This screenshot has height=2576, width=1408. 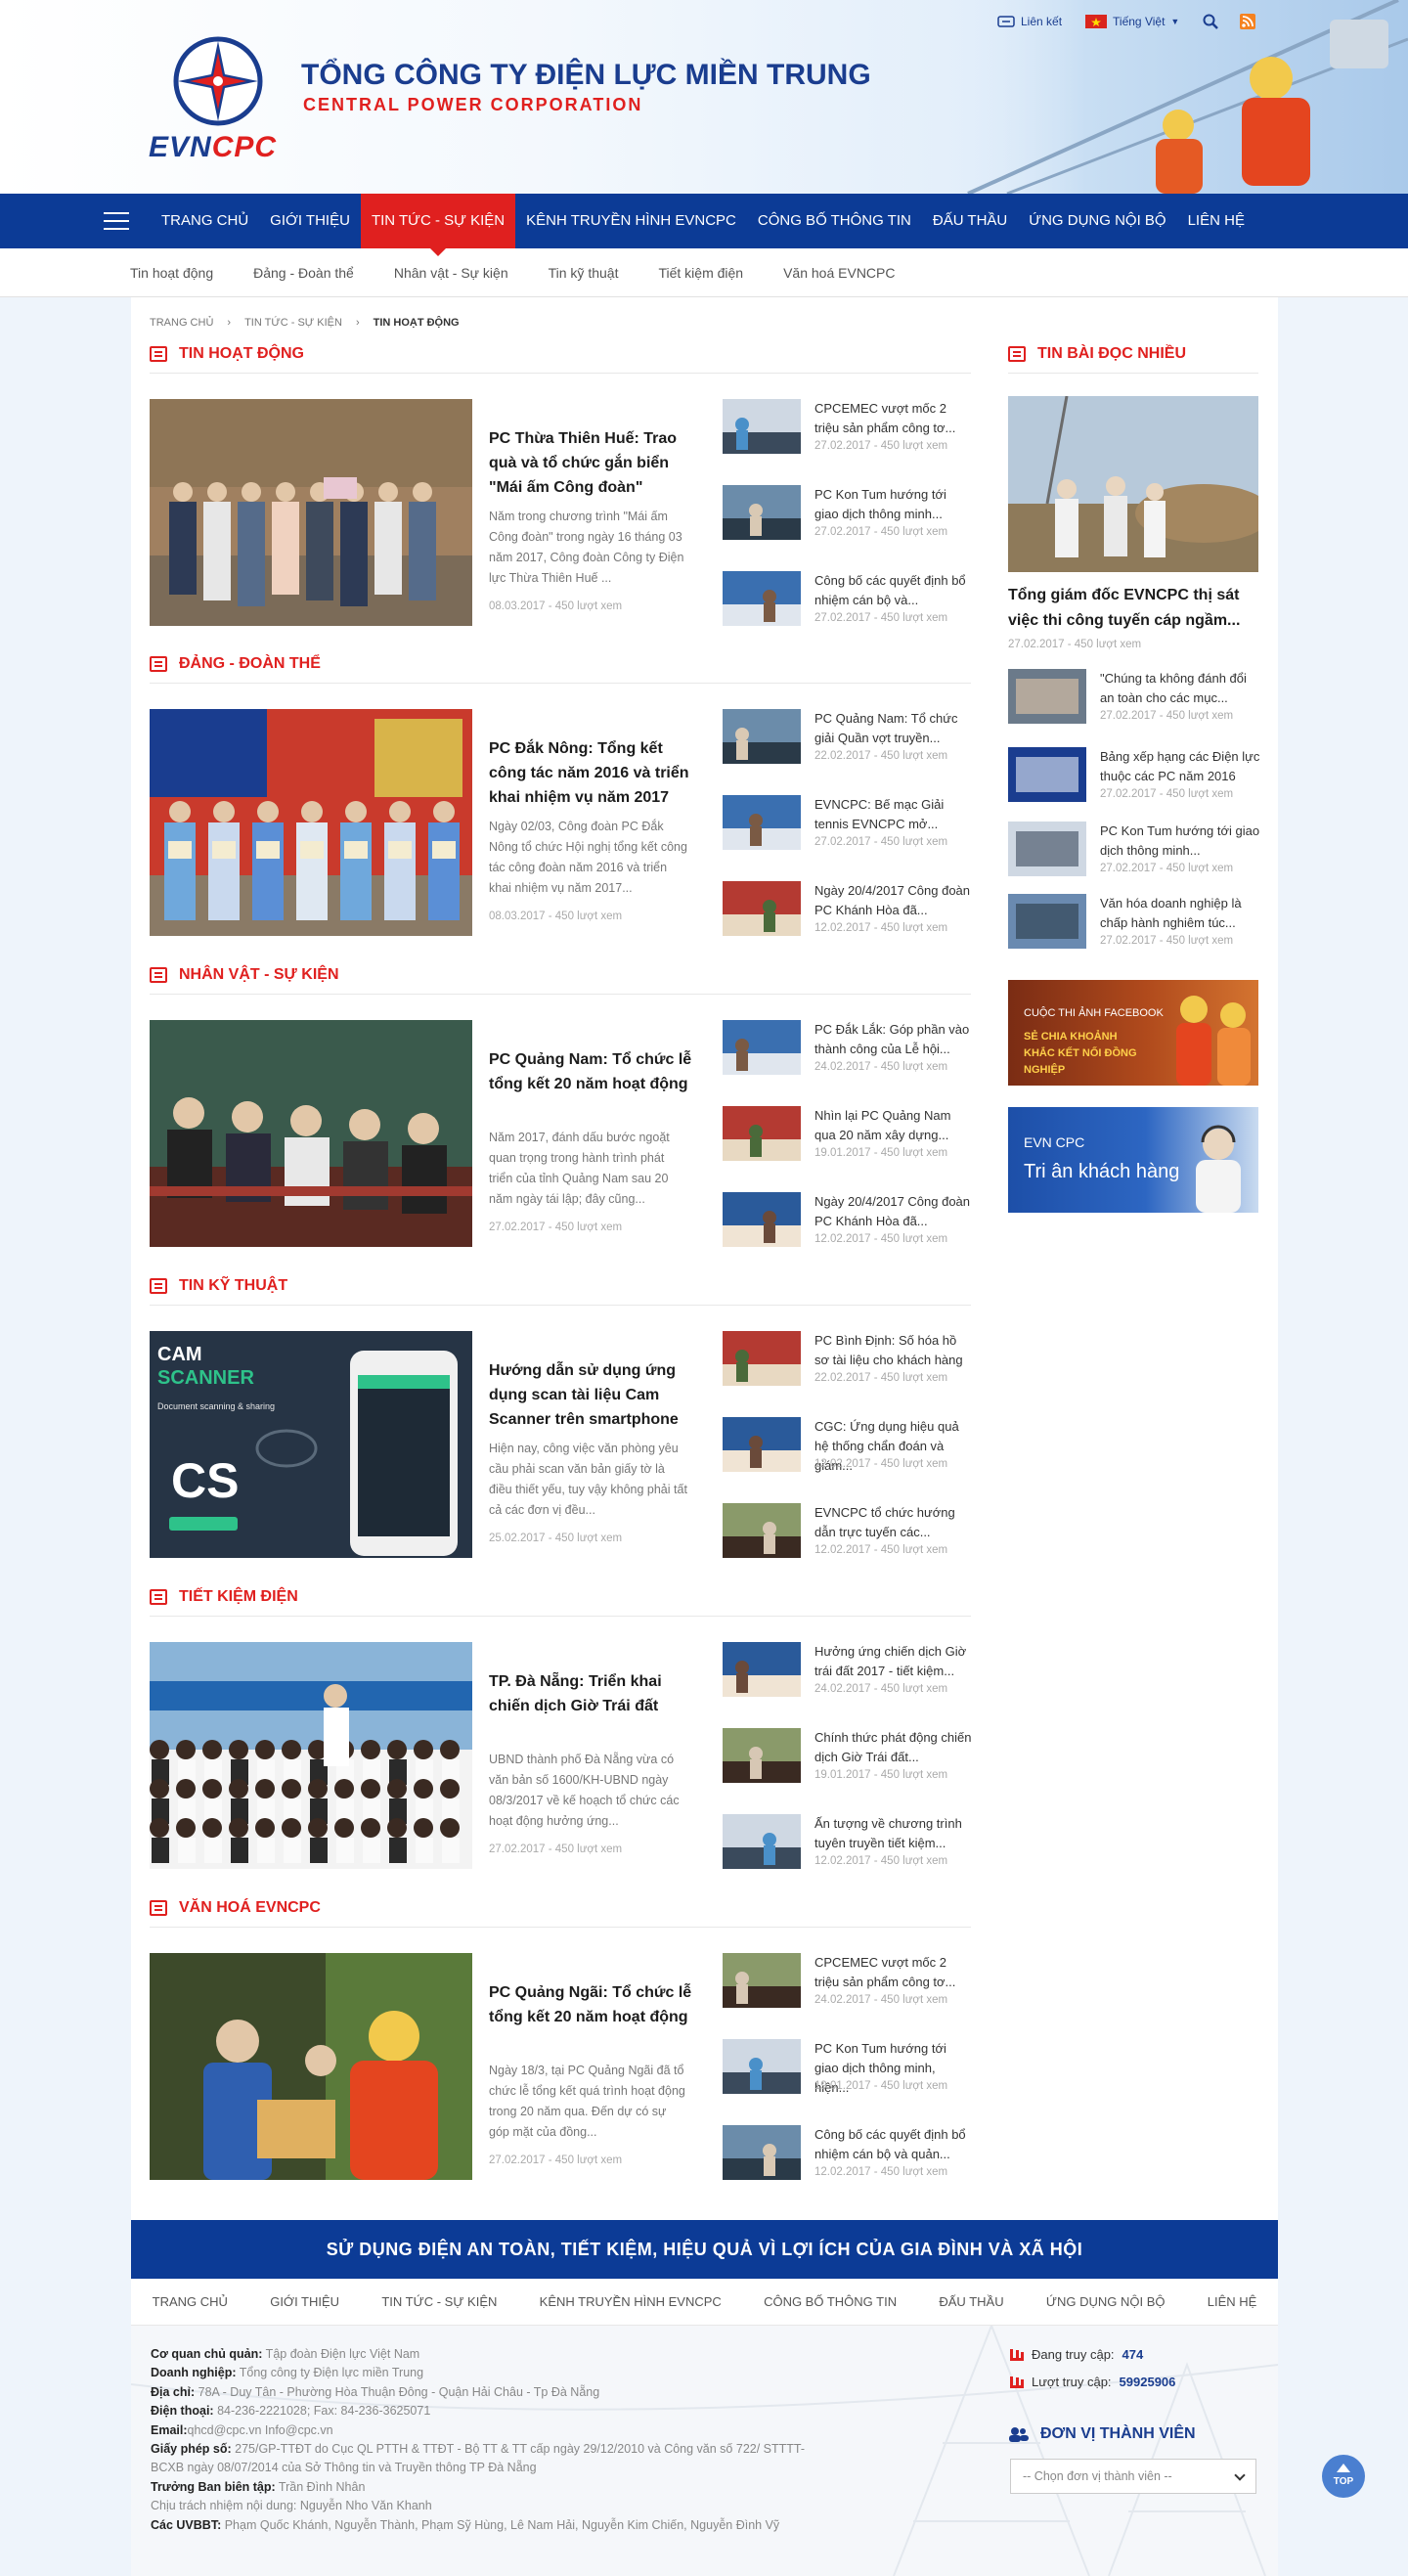 What do you see at coordinates (1132, 21) in the screenshot?
I see `language-select: Tiếng Việt ▼` at bounding box center [1132, 21].